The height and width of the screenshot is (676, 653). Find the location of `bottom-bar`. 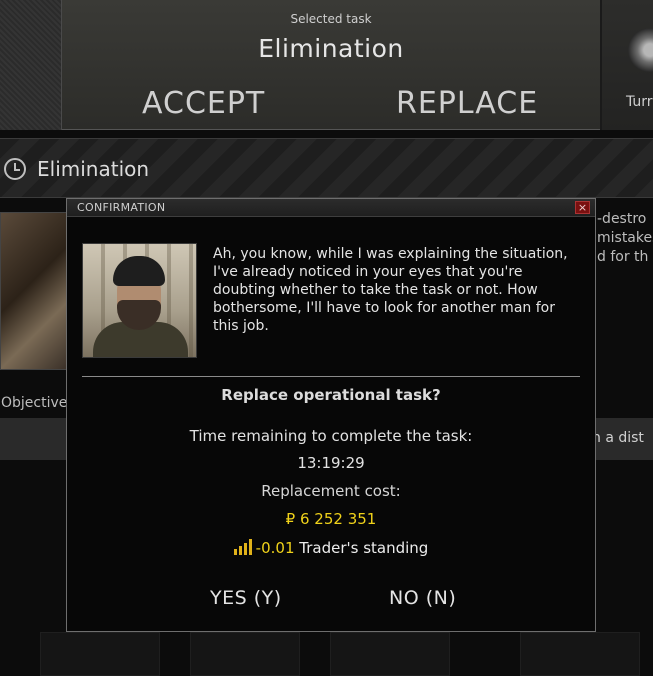

bottom-bar is located at coordinates (326, 654).